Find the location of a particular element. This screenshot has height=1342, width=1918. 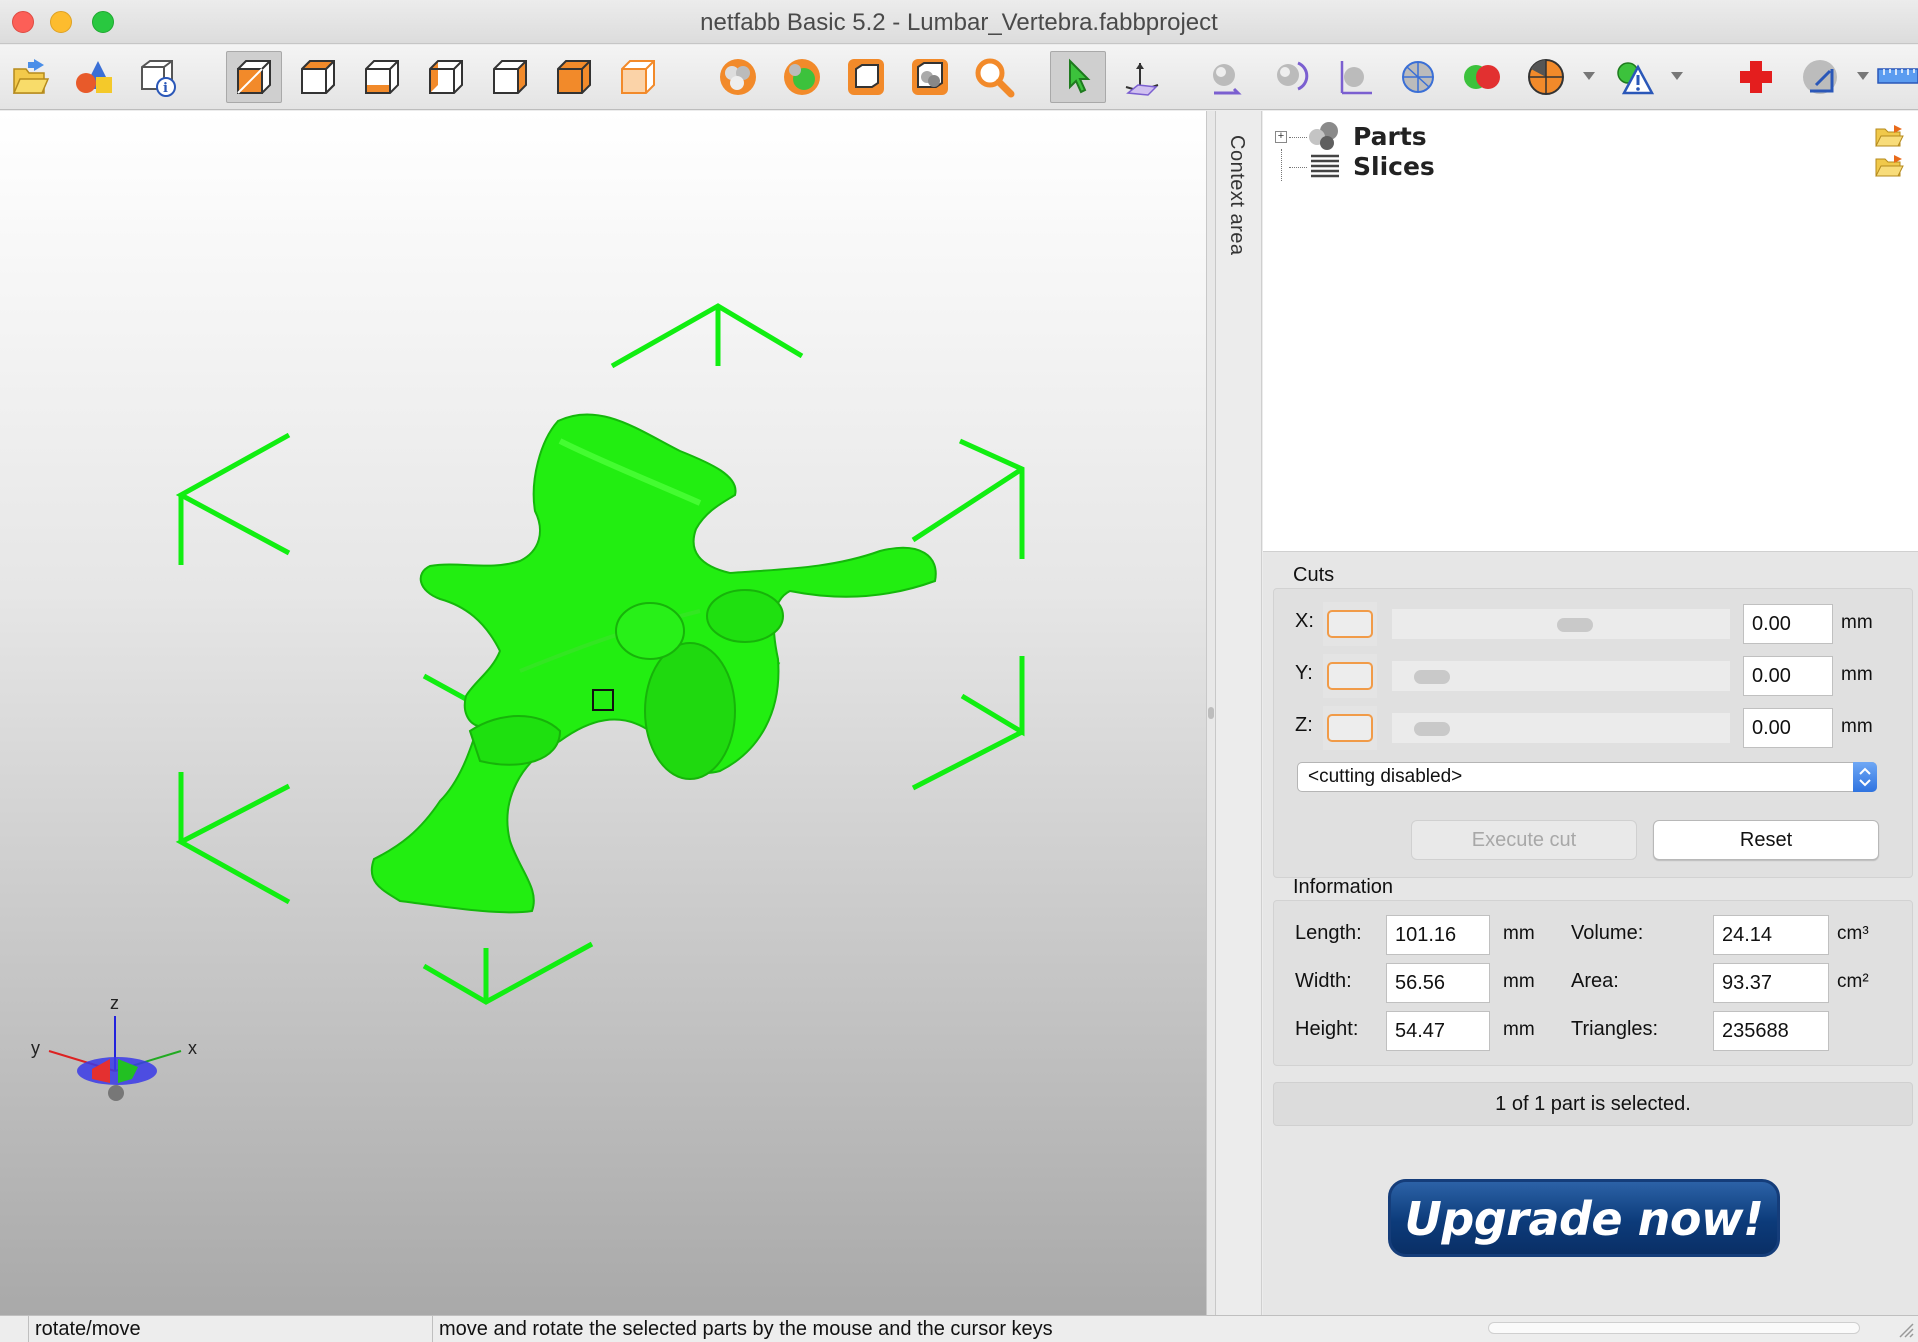

boolean-button is located at coordinates (1482, 77).